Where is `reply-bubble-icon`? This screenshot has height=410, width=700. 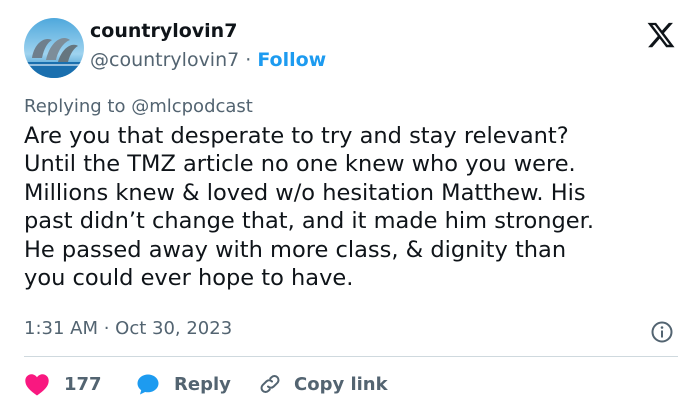
reply-bubble-icon is located at coordinates (148, 384).